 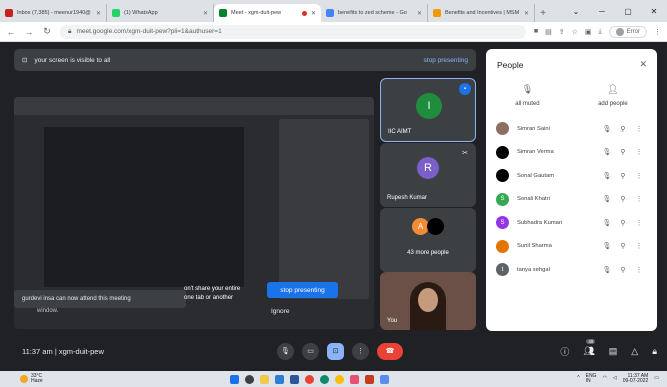 I want to click on forward-icon: →, so click(x=29, y=32).